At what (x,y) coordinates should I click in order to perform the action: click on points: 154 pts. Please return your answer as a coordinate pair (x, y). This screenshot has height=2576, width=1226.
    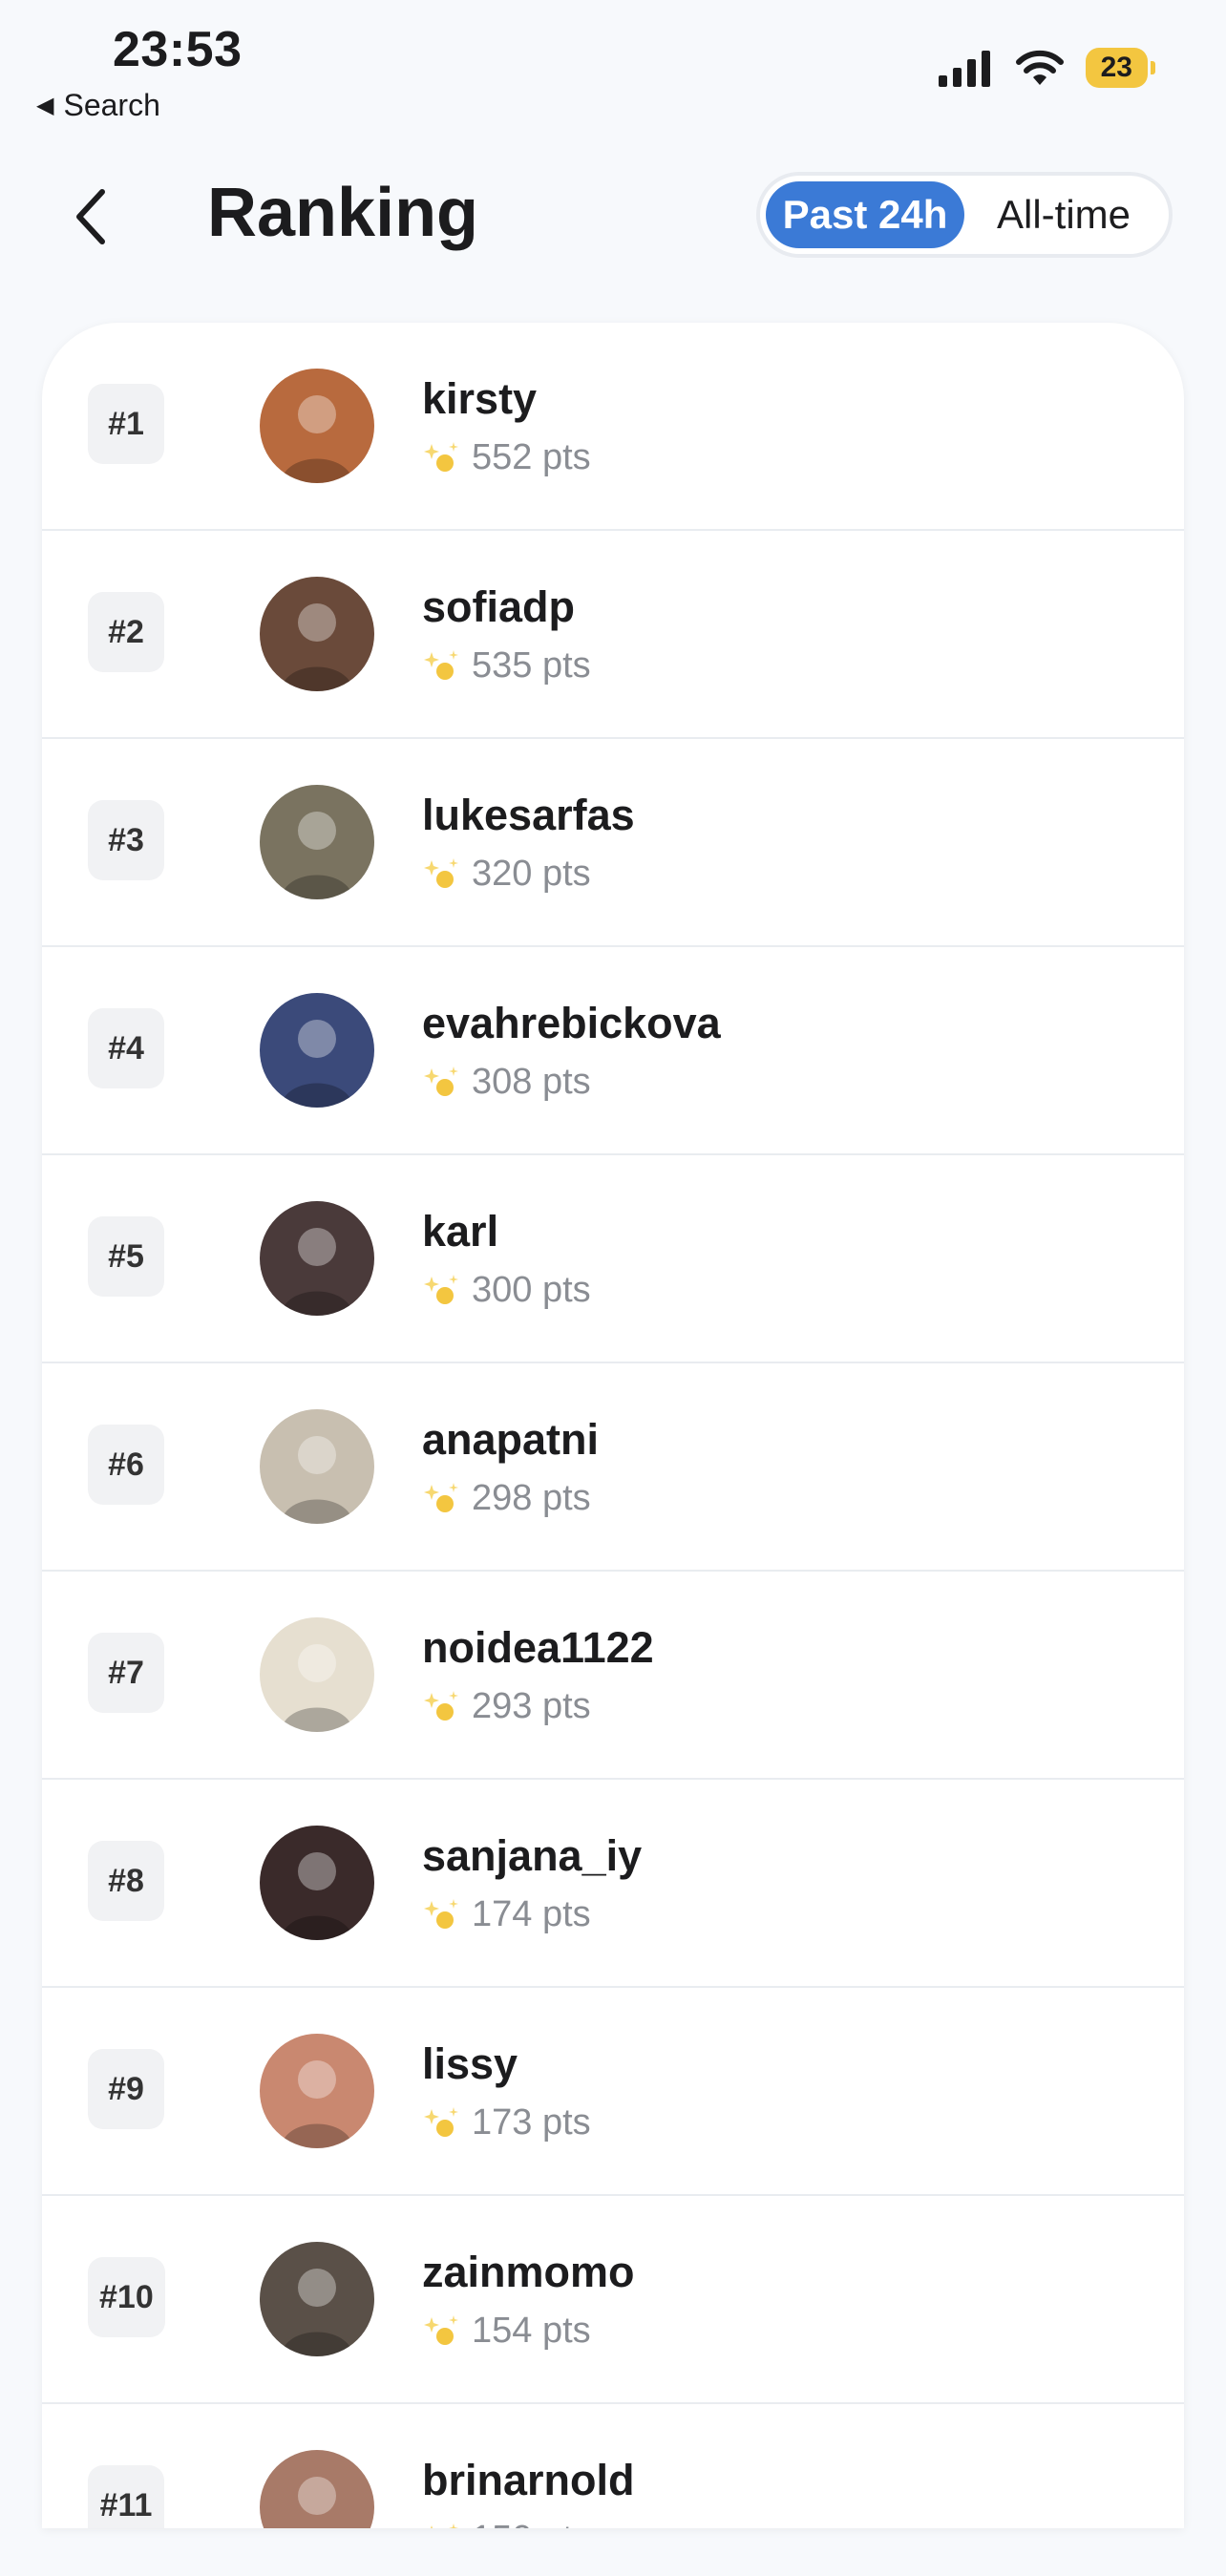
    Looking at the image, I should click on (506, 2331).